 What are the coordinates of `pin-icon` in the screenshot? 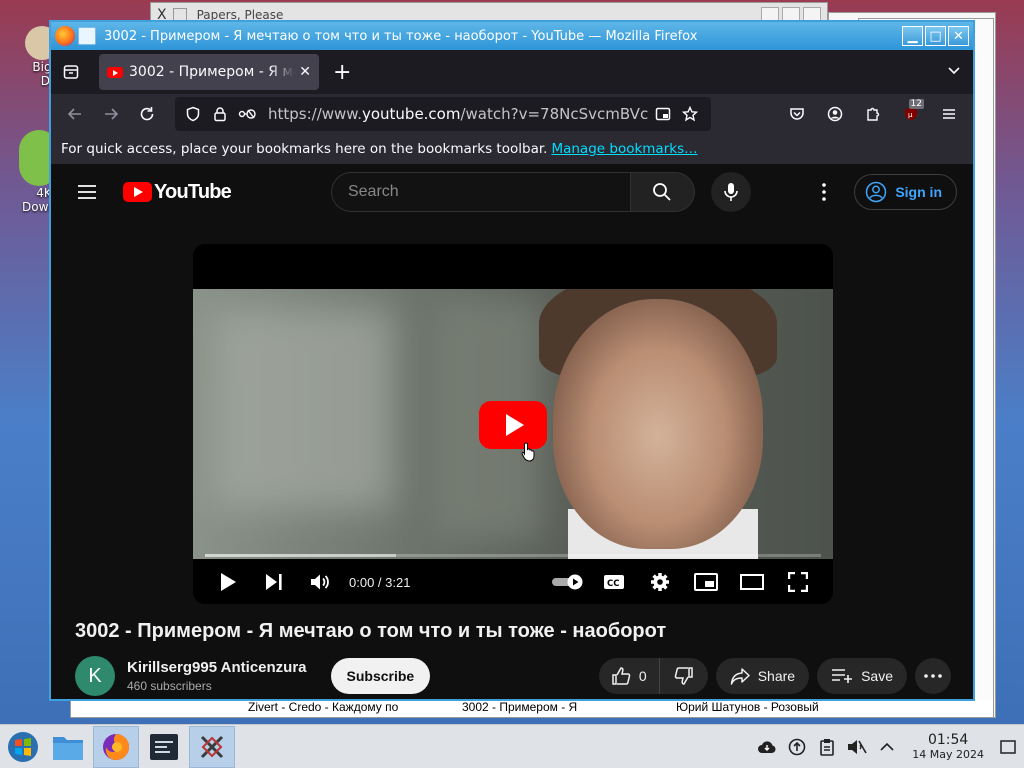 It's located at (87, 36).